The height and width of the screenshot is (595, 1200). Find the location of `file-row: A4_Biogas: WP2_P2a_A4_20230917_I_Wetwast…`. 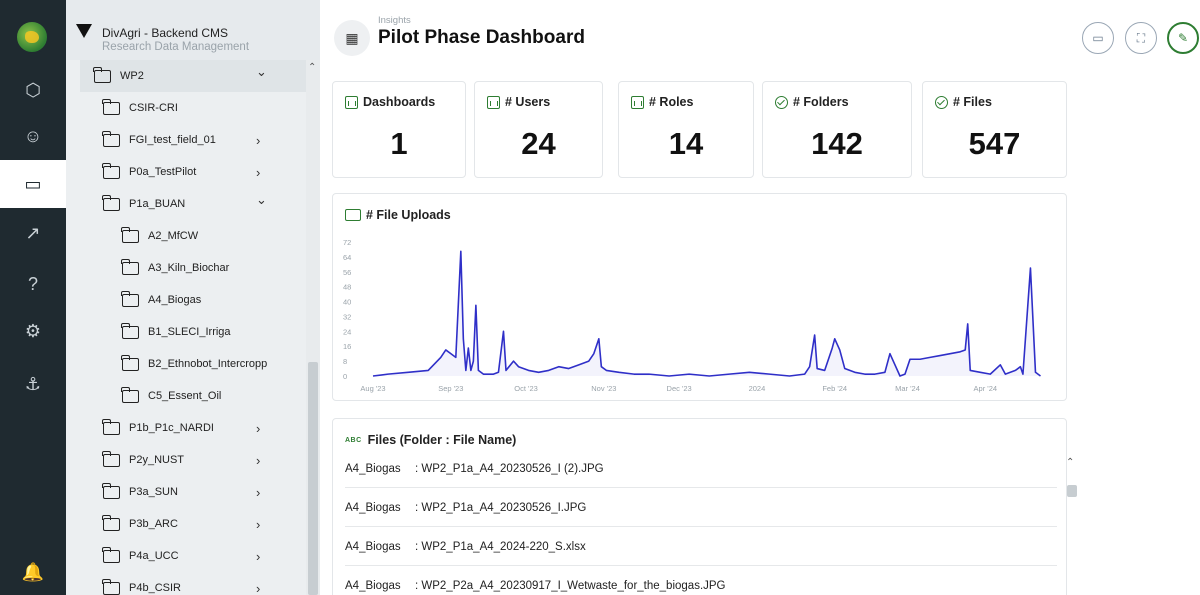

file-row: A4_Biogas: WP2_P2a_A4_20230917_I_Wetwast… is located at coordinates (701, 581).